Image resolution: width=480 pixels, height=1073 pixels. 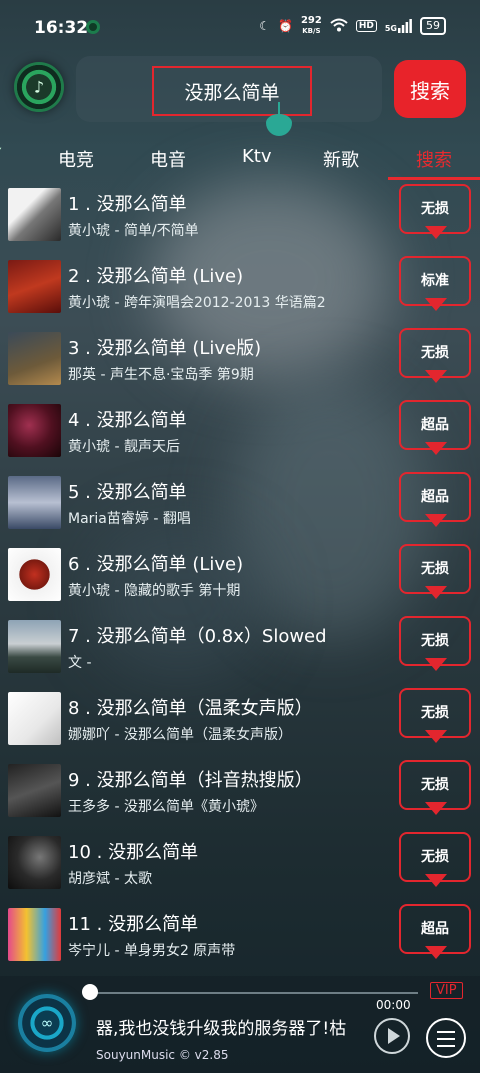 What do you see at coordinates (133, 852) in the screenshot?
I see `song-title: 10 . 没那么简单` at bounding box center [133, 852].